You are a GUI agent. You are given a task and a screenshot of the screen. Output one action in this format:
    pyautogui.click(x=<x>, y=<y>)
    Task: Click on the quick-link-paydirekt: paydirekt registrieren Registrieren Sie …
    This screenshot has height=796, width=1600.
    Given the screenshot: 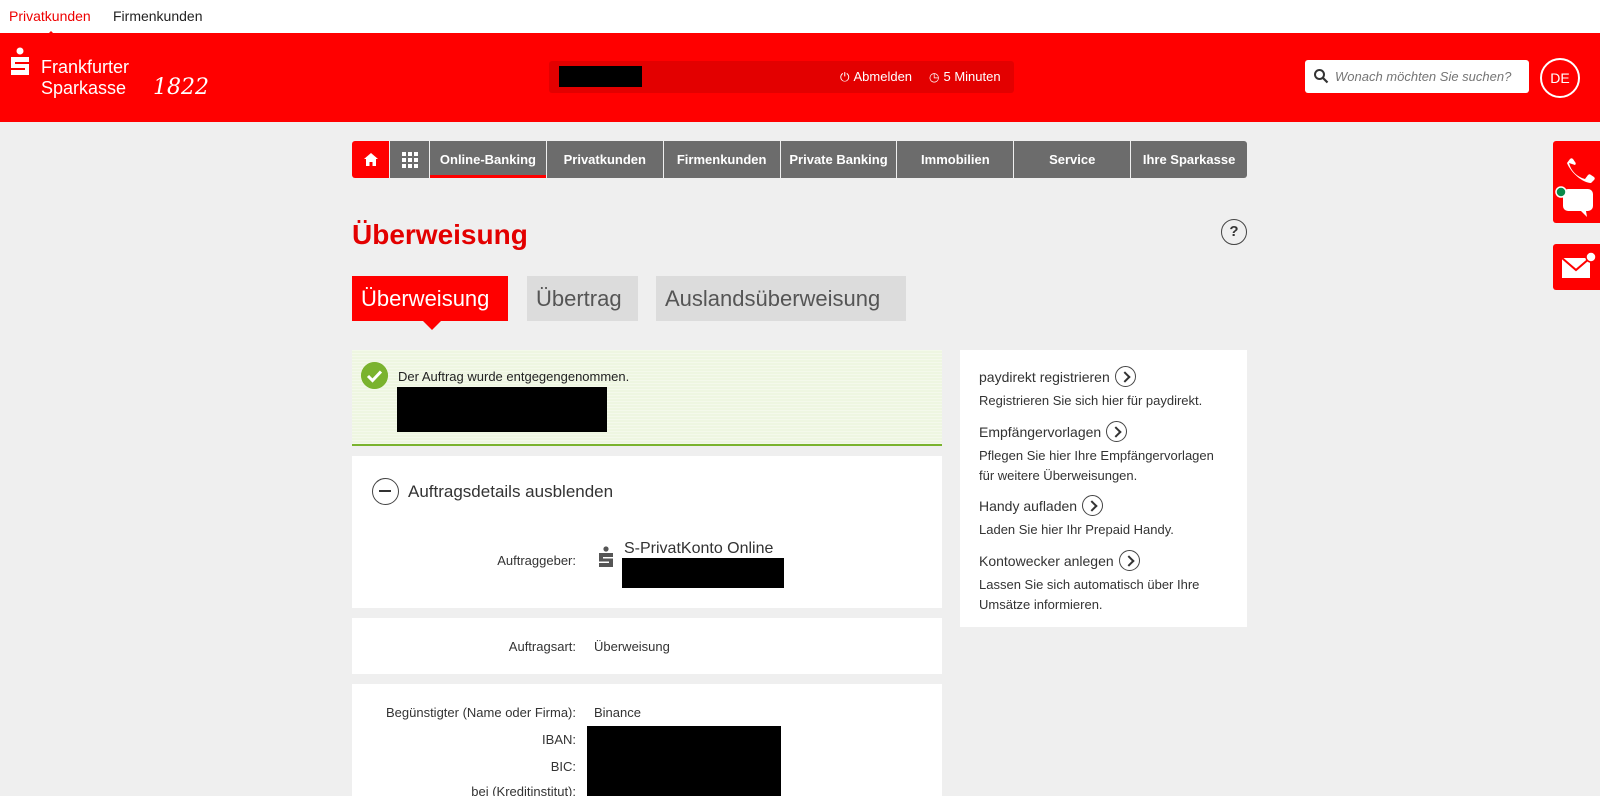 What is the action you would take?
    pyautogui.click(x=1090, y=388)
    